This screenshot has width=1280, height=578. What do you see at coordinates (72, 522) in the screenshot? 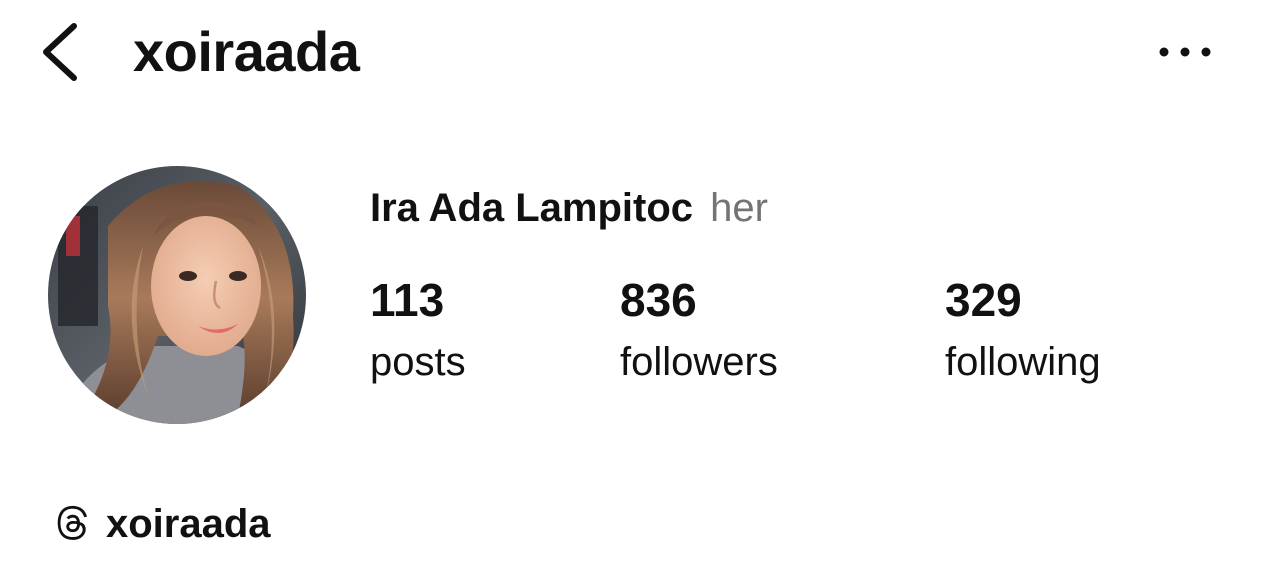
I see `threads-icon` at bounding box center [72, 522].